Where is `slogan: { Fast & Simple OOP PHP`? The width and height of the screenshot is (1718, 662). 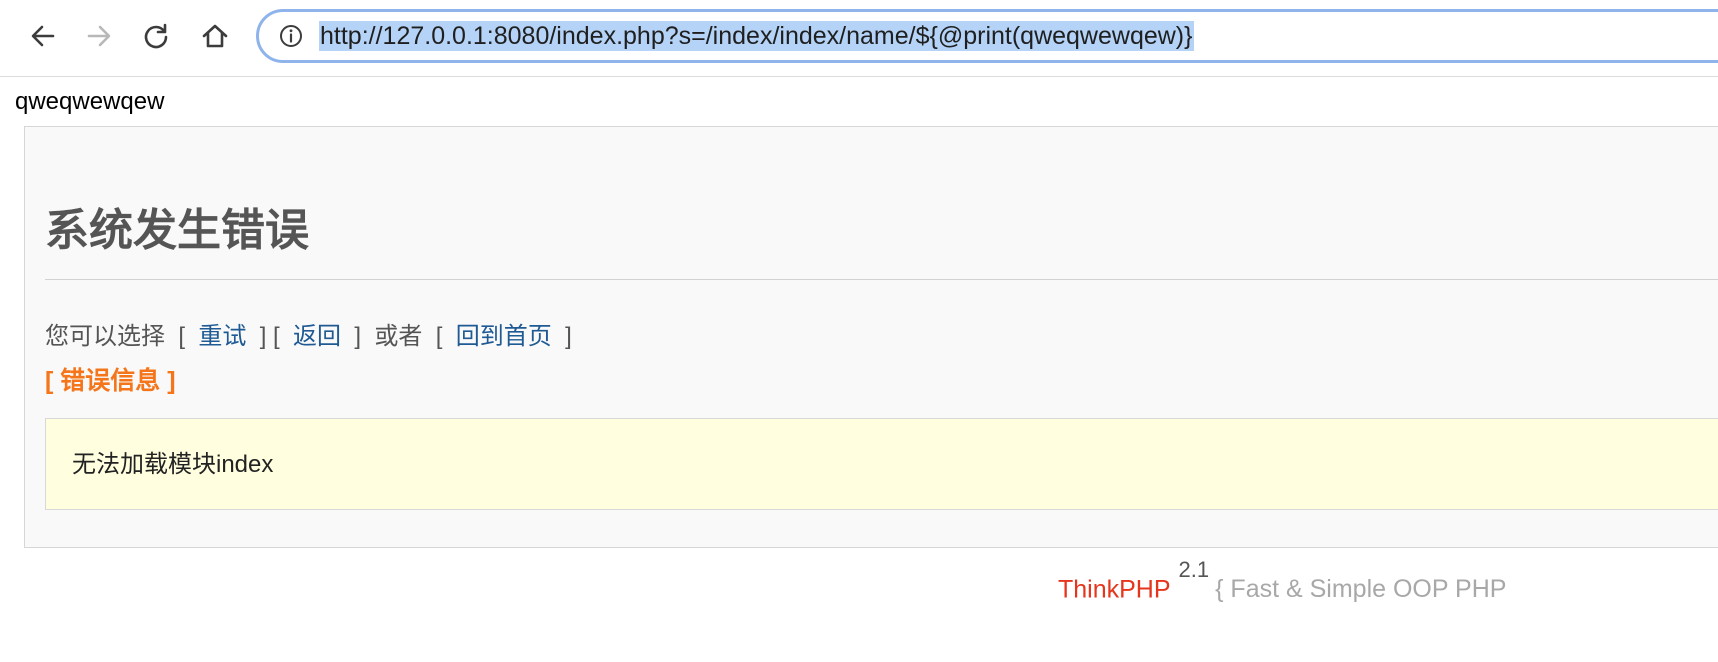 slogan: { Fast & Simple OOP PHP is located at coordinates (1361, 589).